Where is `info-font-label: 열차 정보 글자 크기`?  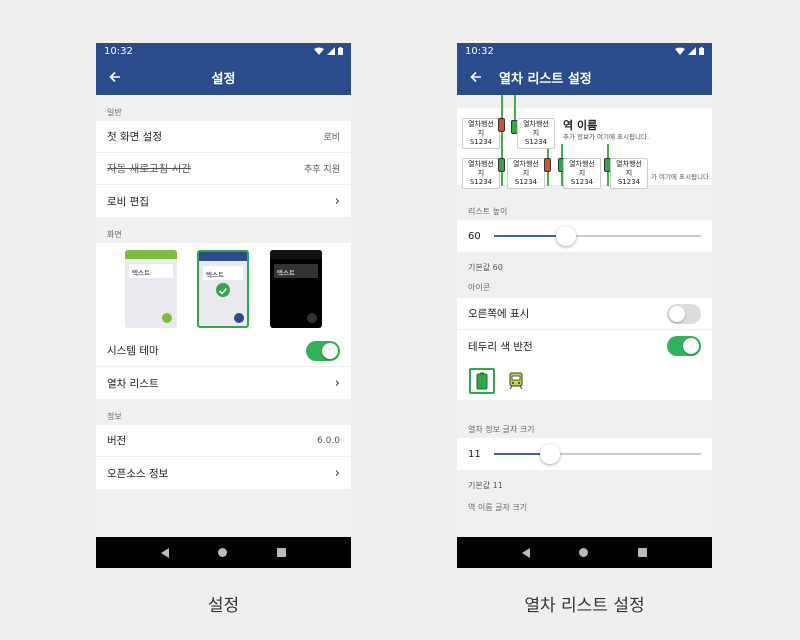 info-font-label: 열차 정보 글자 크기 is located at coordinates (501, 429).